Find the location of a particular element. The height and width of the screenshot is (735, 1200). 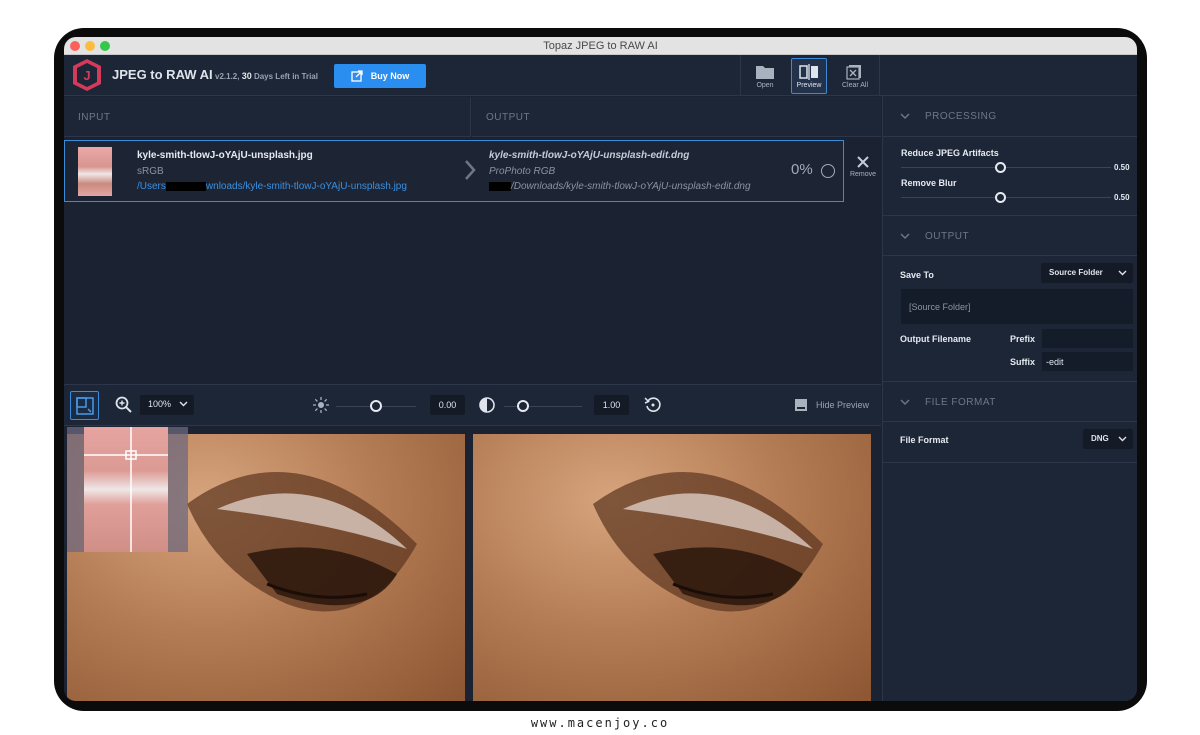

remove-blur-label: Remove Blur is located at coordinates (929, 183).